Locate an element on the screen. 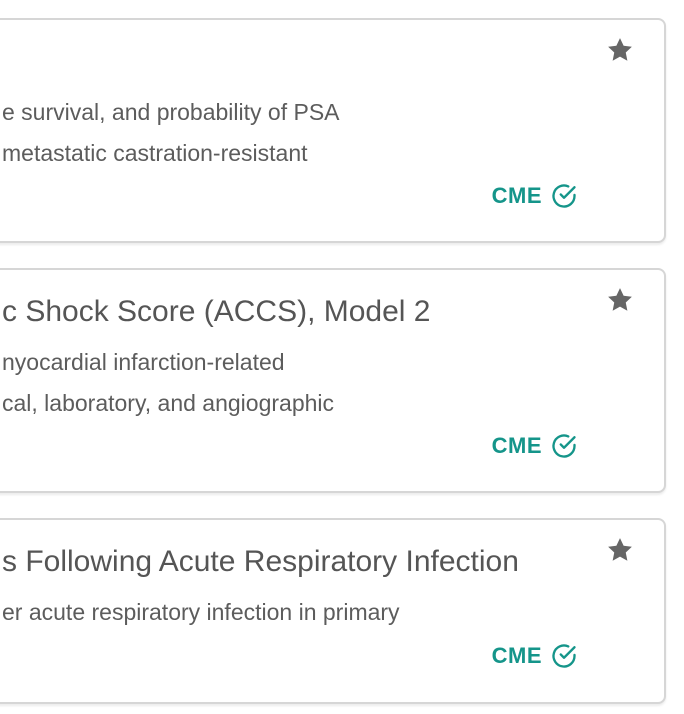 The height and width of the screenshot is (714, 684). card-title: s Following Acute Respiratory Infection is located at coordinates (260, 562).